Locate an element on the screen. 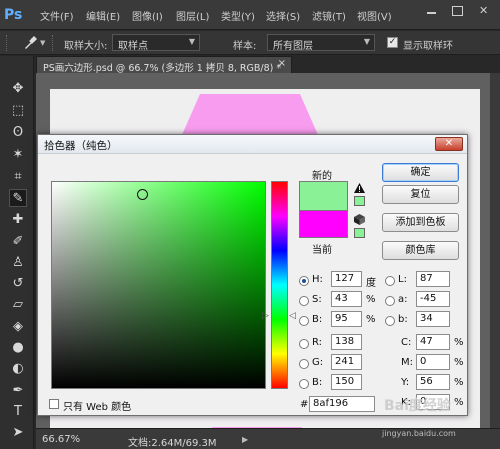 This screenshot has width=500, height=449. lasso-tool-icon: ʘ is located at coordinates (18, 133).